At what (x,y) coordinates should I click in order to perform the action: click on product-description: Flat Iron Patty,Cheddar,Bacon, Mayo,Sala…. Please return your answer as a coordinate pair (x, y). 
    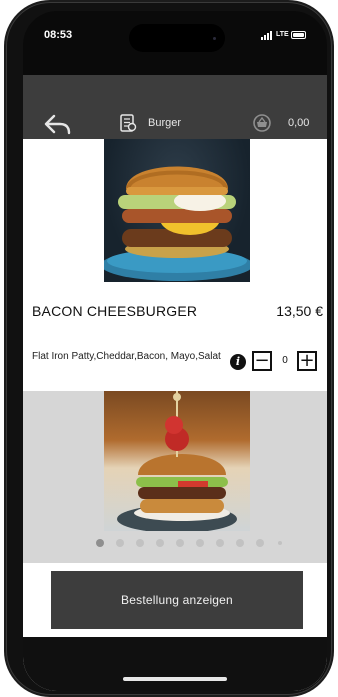
    Looking at the image, I should click on (126, 356).